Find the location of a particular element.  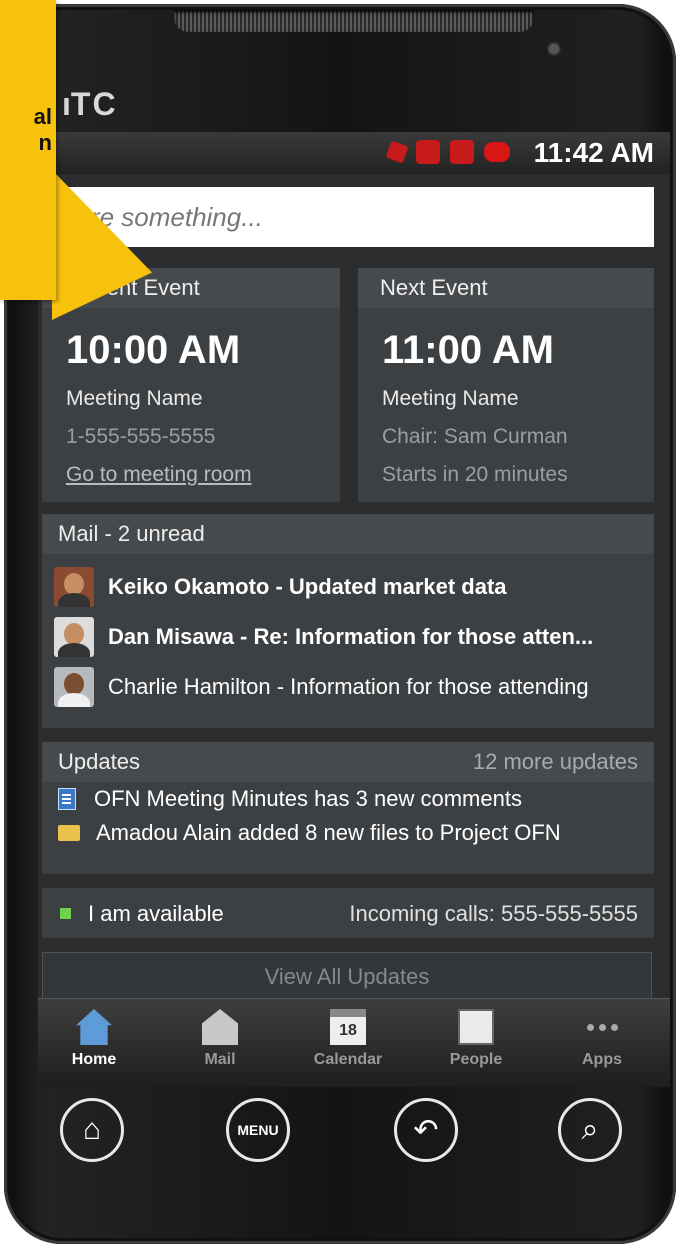

view-all-updates-button: View All Updates is located at coordinates (347, 976).